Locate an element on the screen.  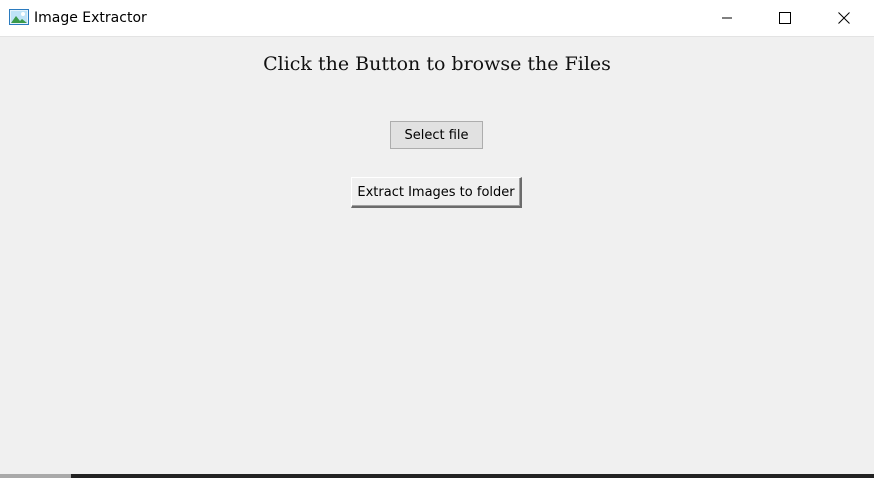
maximize-icon is located at coordinates (785, 18).